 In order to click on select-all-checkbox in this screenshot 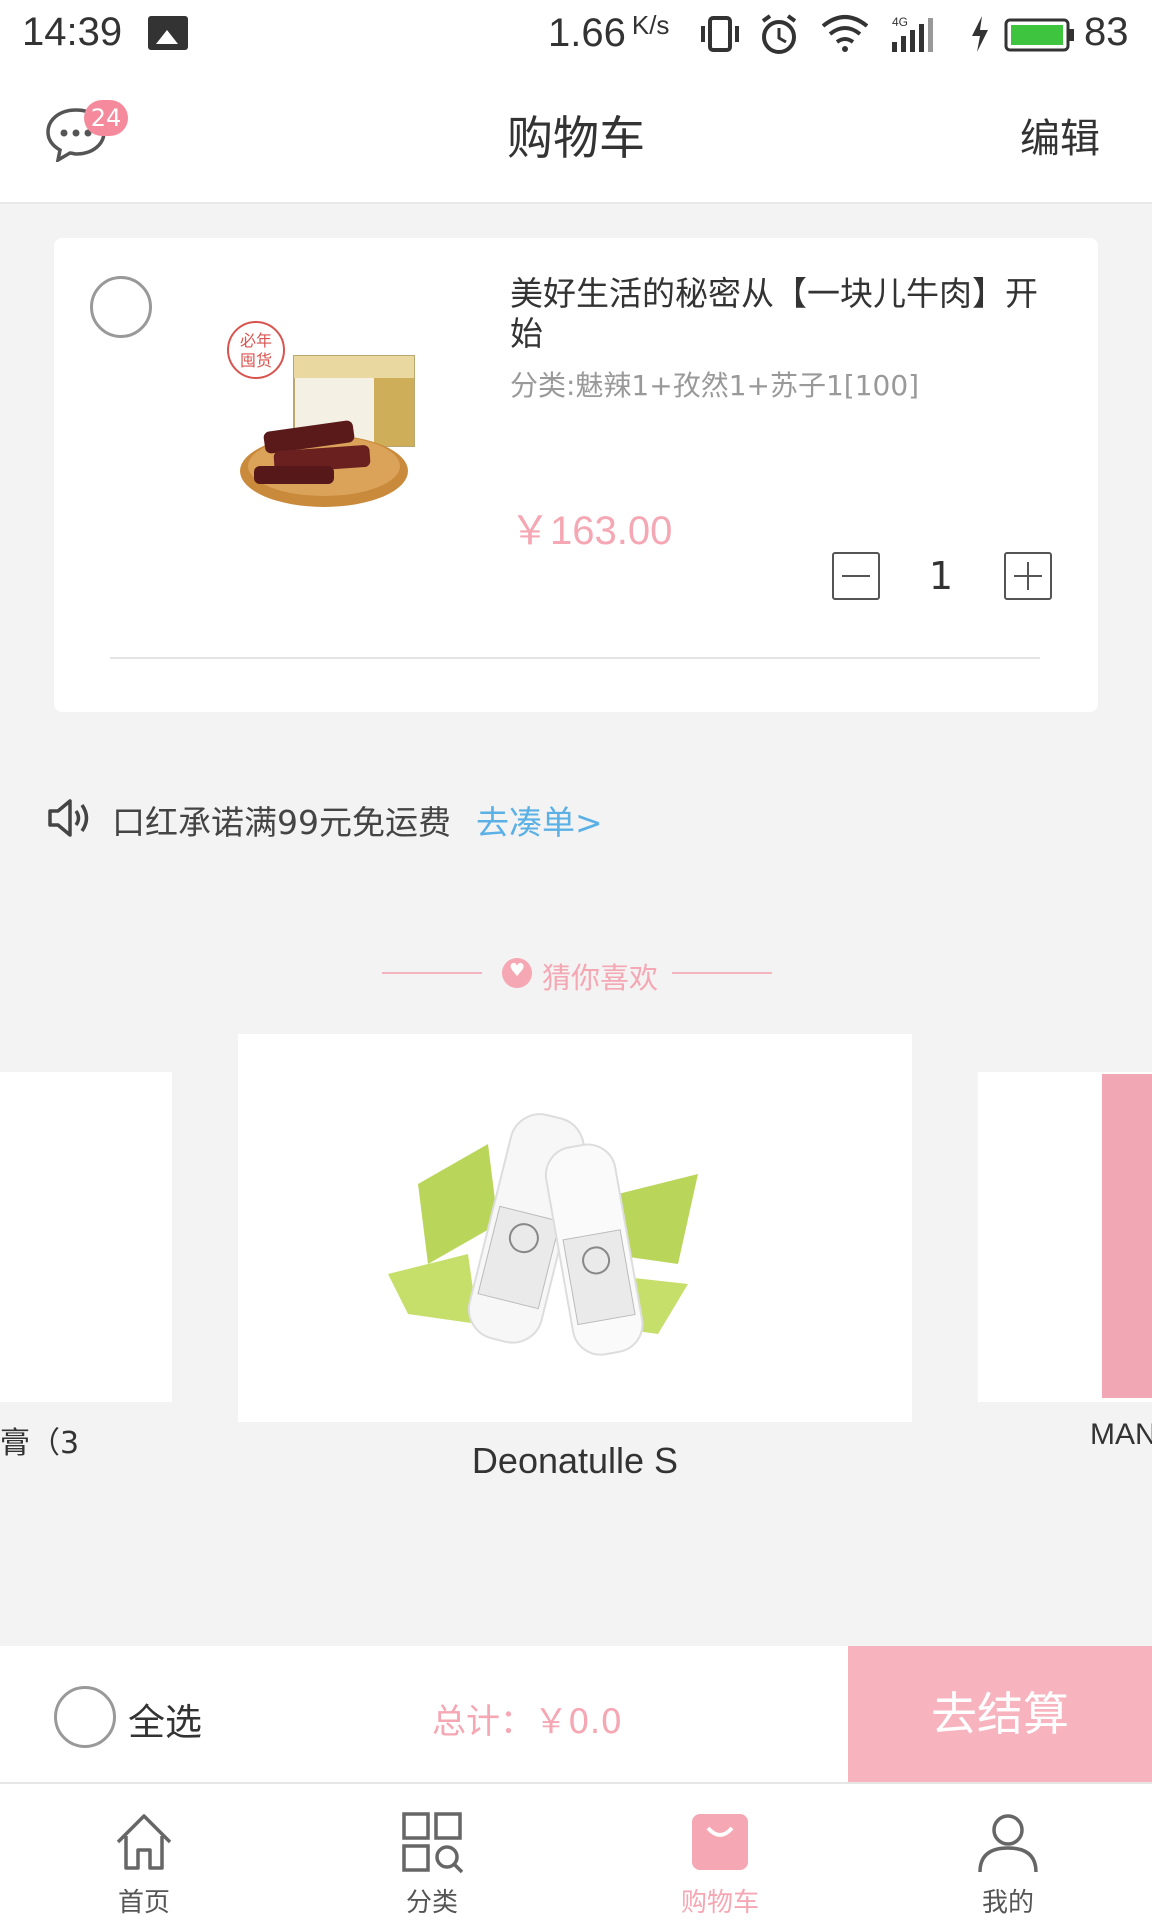, I will do `click(85, 1717)`.